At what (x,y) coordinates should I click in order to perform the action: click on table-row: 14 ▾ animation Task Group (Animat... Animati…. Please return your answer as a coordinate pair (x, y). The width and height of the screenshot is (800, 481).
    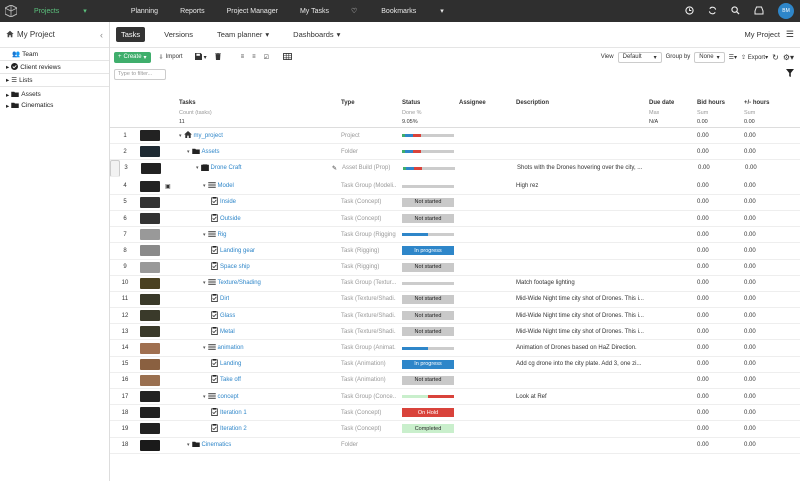
    Looking at the image, I should click on (455, 348).